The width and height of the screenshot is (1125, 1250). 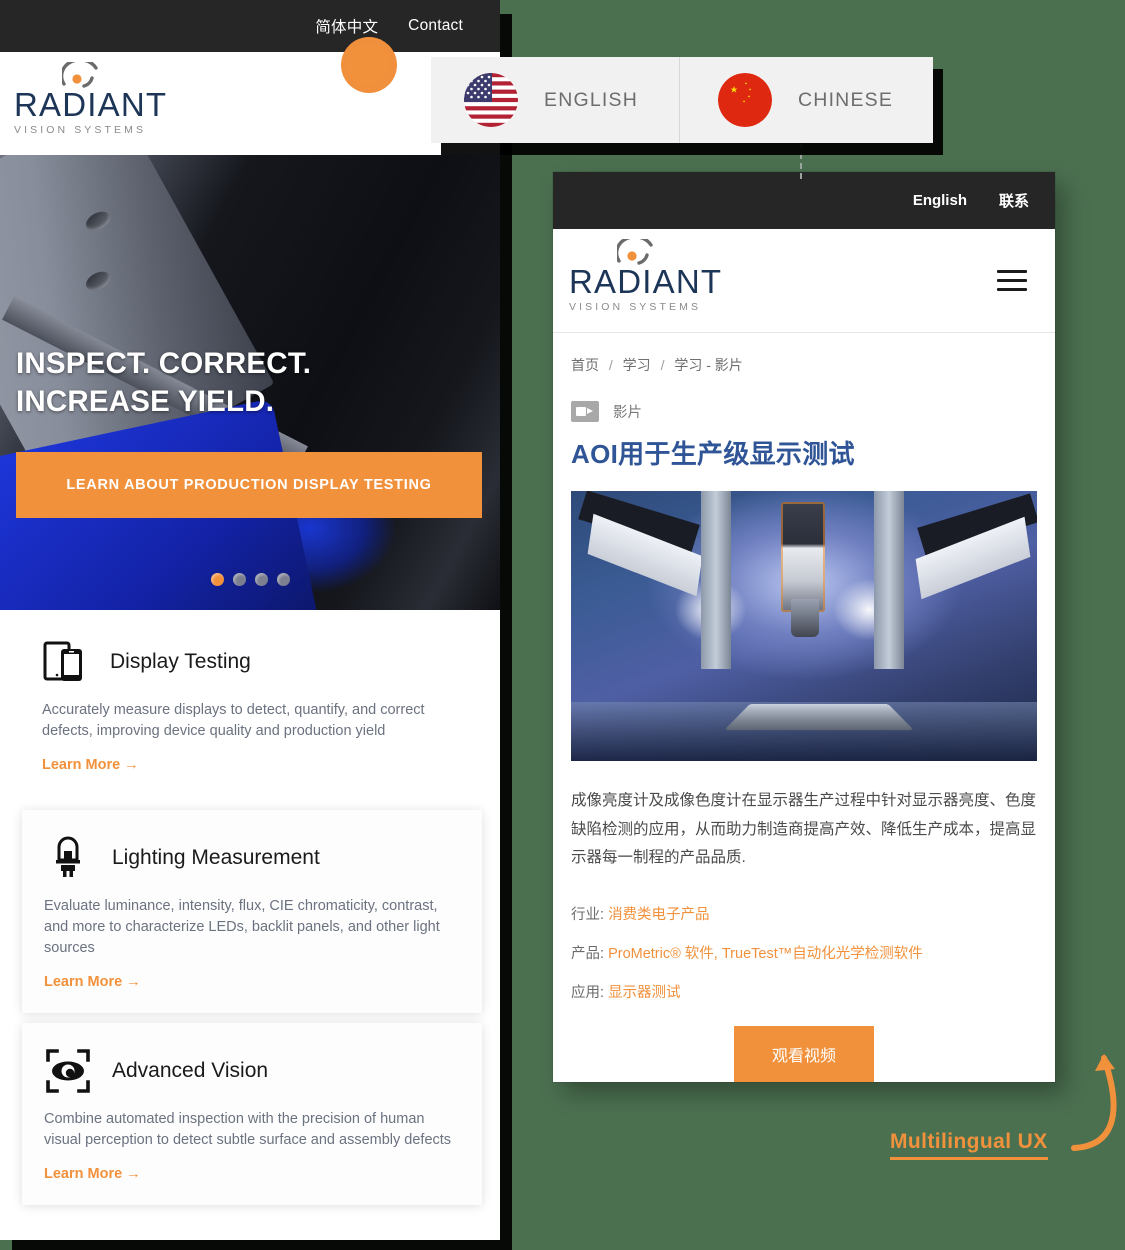 What do you see at coordinates (588, 993) in the screenshot?
I see `meta-label: 应用:` at bounding box center [588, 993].